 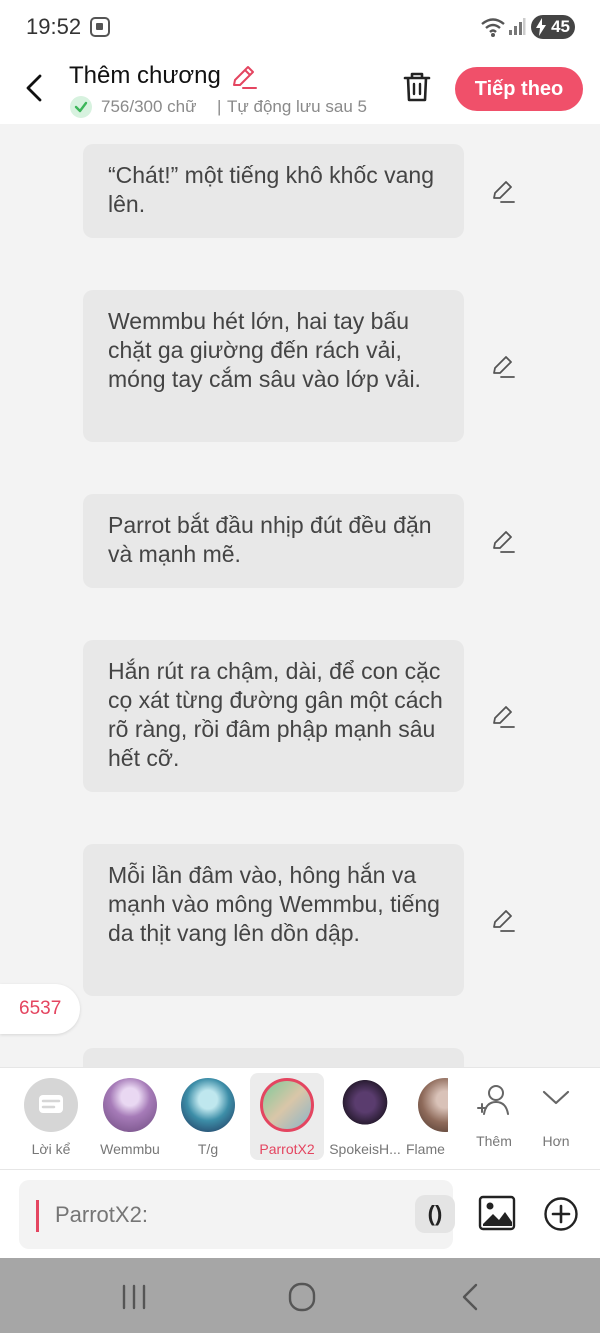 What do you see at coordinates (417, 87) in the screenshot?
I see `delete-button` at bounding box center [417, 87].